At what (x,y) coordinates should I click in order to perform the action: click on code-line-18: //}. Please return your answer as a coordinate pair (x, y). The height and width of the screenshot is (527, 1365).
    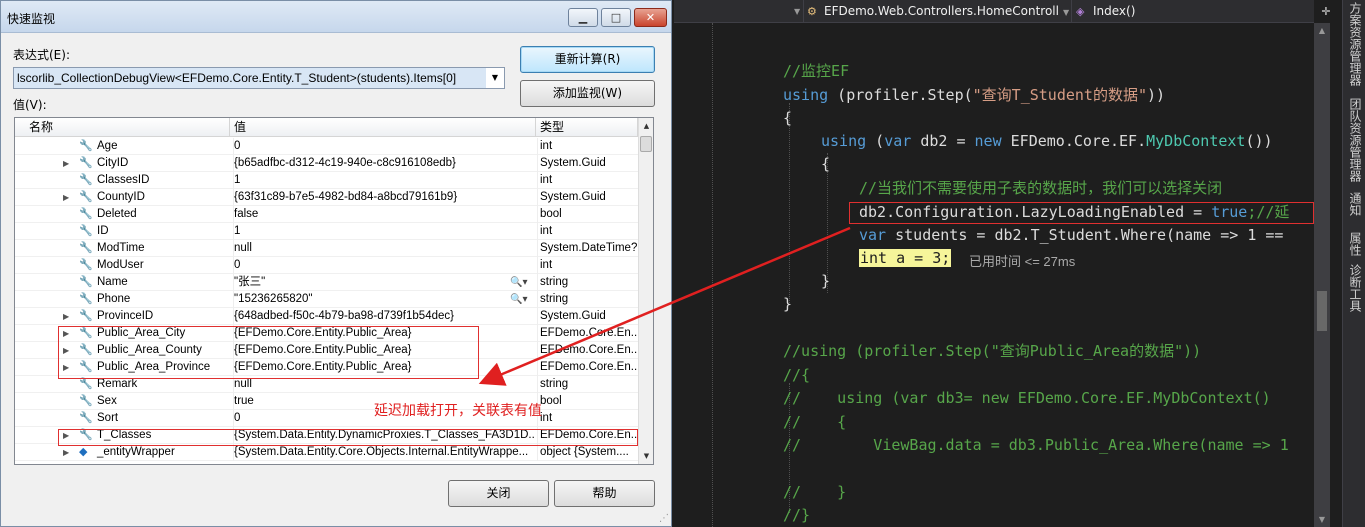
    Looking at the image, I should click on (797, 515).